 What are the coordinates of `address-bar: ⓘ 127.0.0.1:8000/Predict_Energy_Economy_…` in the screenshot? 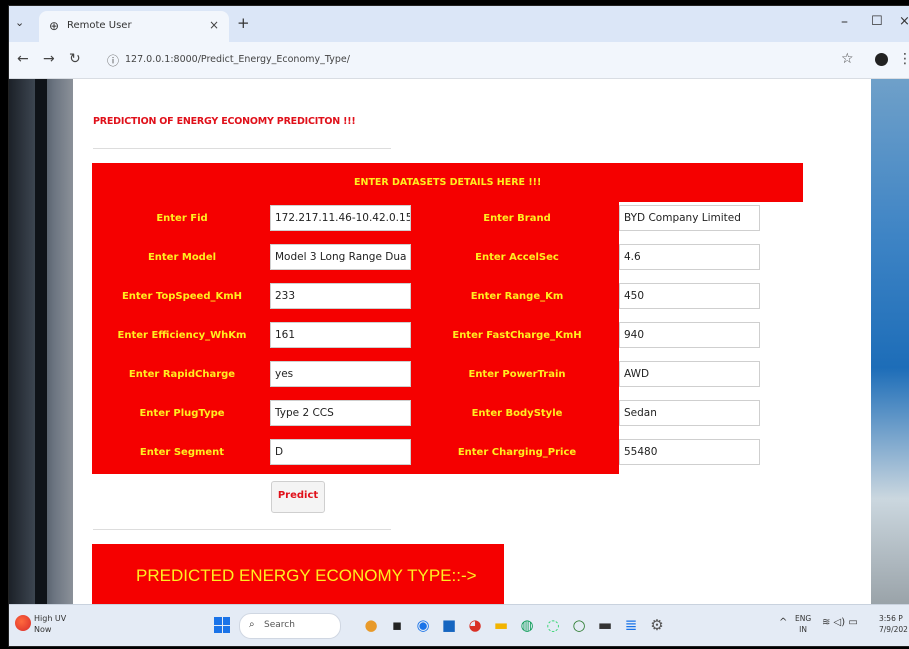 It's located at (478, 60).